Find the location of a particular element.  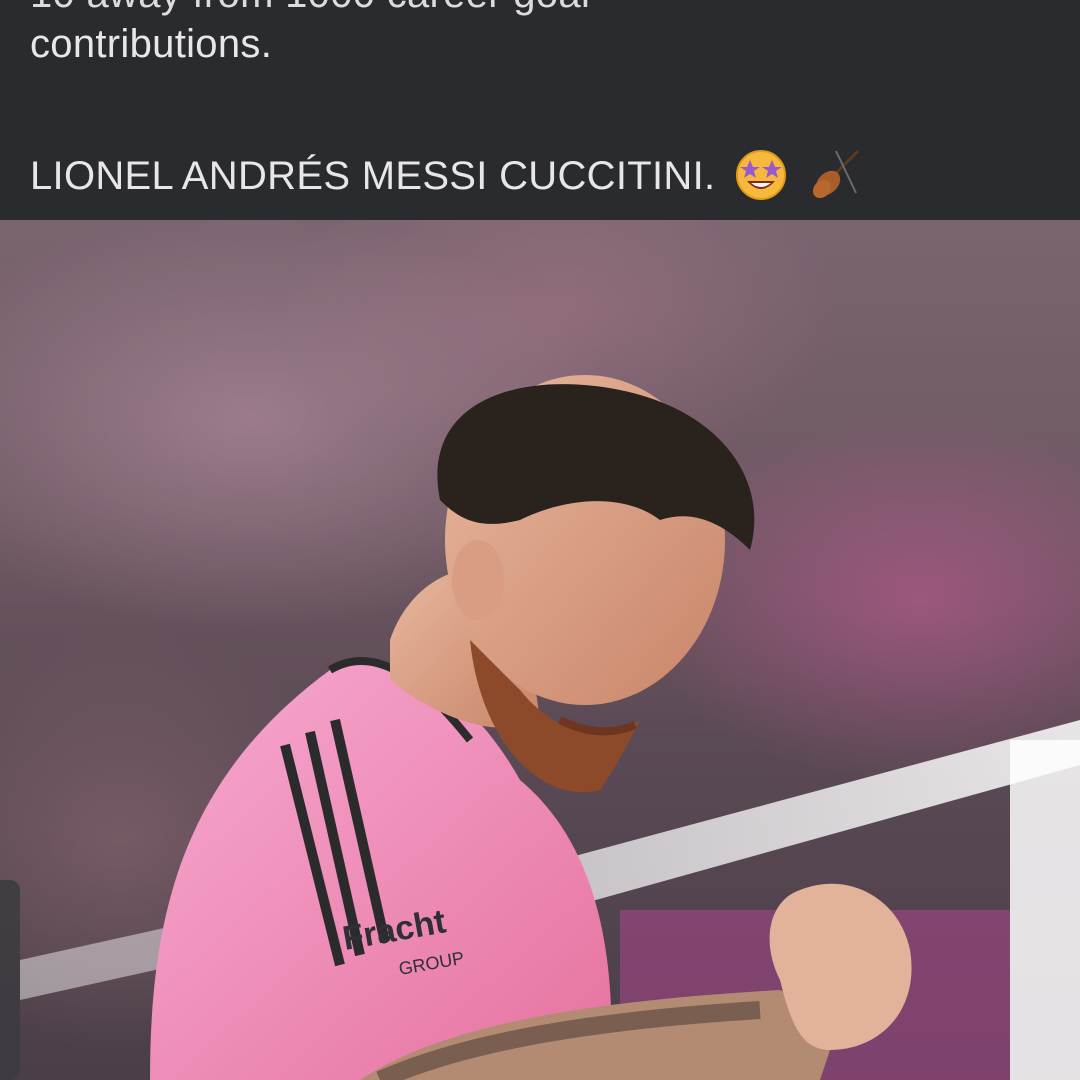

post-text-line-contributions: contributions. is located at coordinates (151, 44).